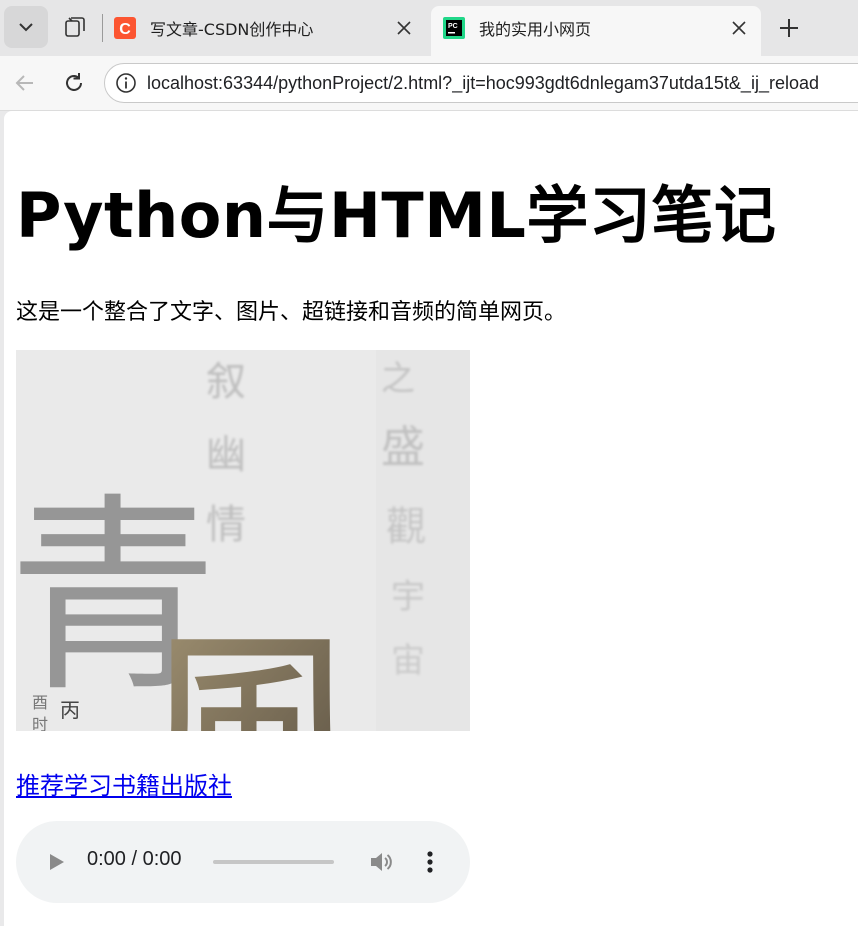  Describe the element at coordinates (408, 661) in the screenshot. I see `glyph-text: 宙` at that location.